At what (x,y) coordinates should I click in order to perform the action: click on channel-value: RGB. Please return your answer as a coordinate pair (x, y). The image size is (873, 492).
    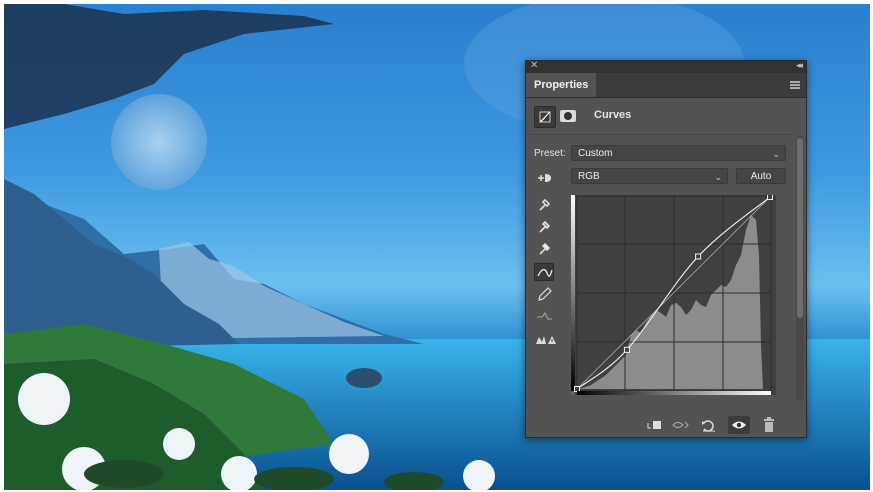
    Looking at the image, I should click on (589, 176).